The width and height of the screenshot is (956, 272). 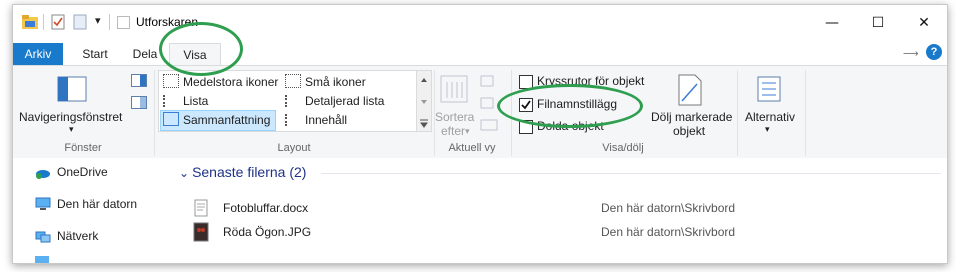 What do you see at coordinates (30, 22) in the screenshot?
I see `folder-app-icon` at bounding box center [30, 22].